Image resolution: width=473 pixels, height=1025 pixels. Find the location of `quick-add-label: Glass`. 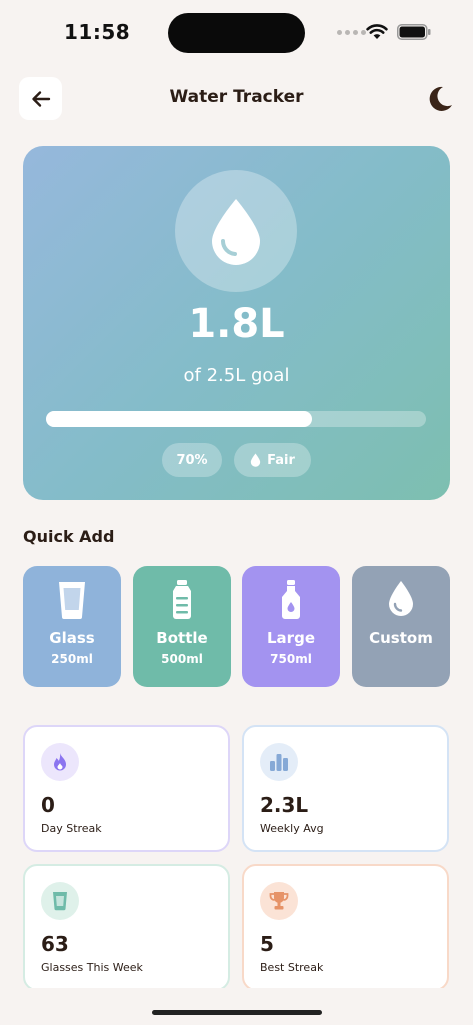

quick-add-label: Glass is located at coordinates (72, 638).